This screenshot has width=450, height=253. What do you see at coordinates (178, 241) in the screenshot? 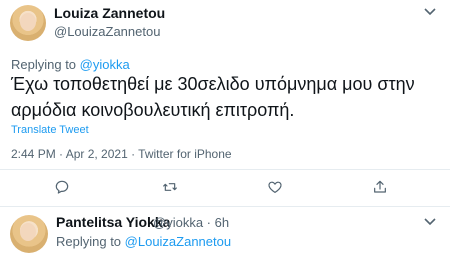
I see `replying-to-link: @LouizaZannetou` at bounding box center [178, 241].